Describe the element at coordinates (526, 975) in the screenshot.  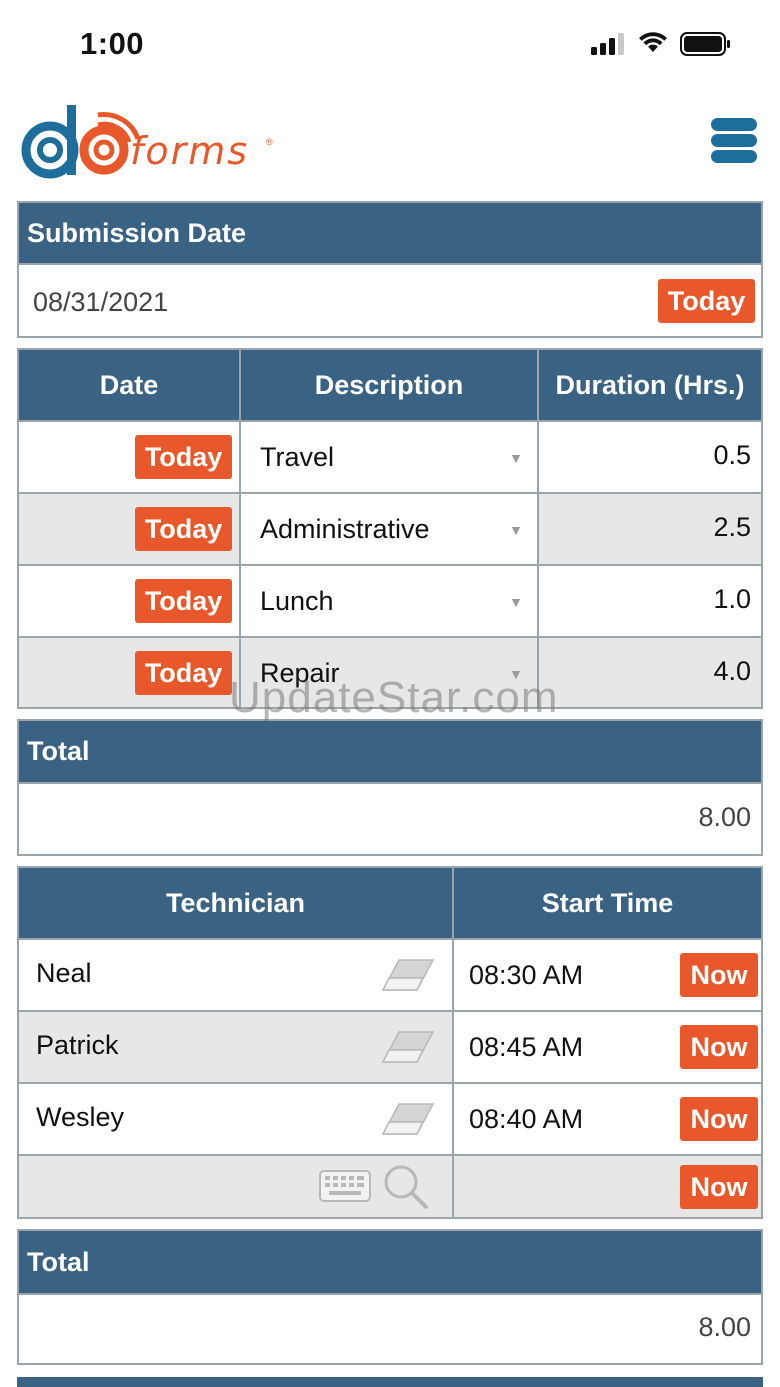
I see `start-time-value: 08:30 AM` at that location.